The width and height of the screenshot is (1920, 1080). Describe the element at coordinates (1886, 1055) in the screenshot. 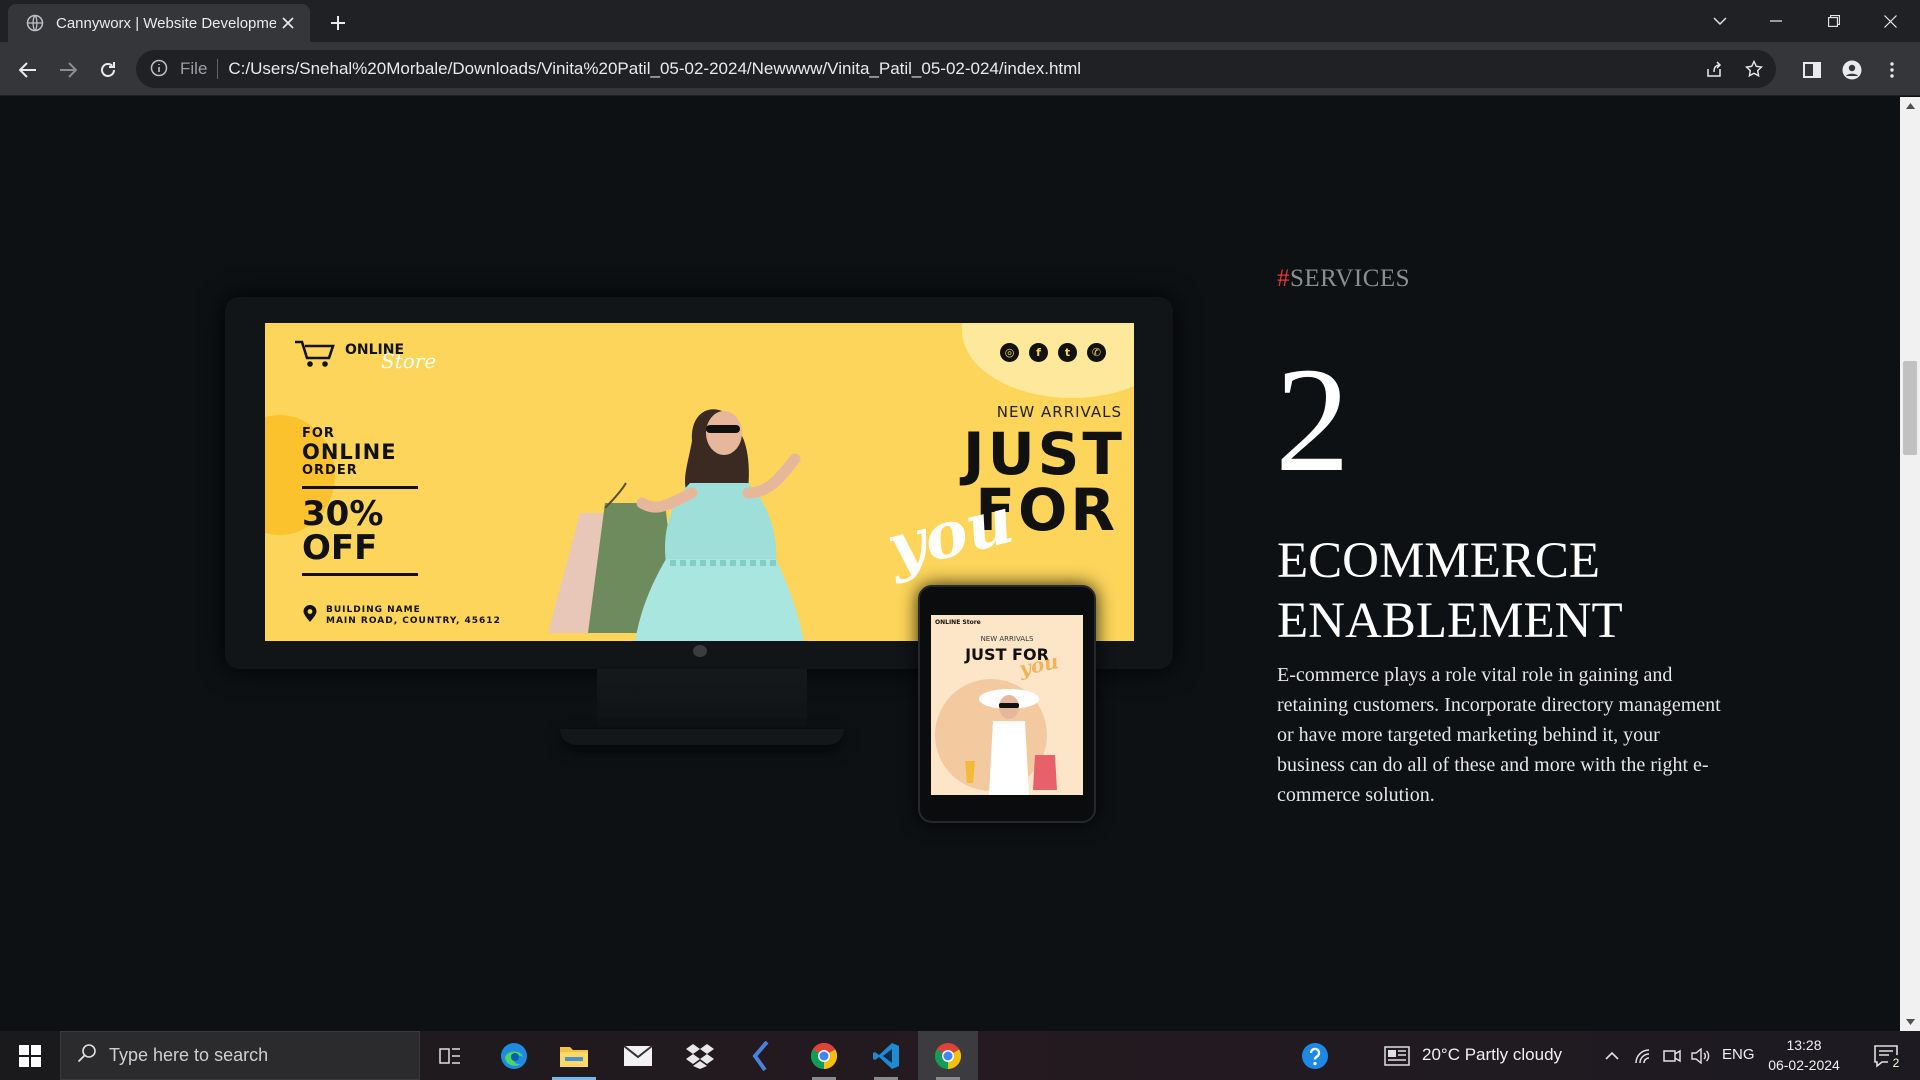

I see `notification-center-icon: 2` at that location.